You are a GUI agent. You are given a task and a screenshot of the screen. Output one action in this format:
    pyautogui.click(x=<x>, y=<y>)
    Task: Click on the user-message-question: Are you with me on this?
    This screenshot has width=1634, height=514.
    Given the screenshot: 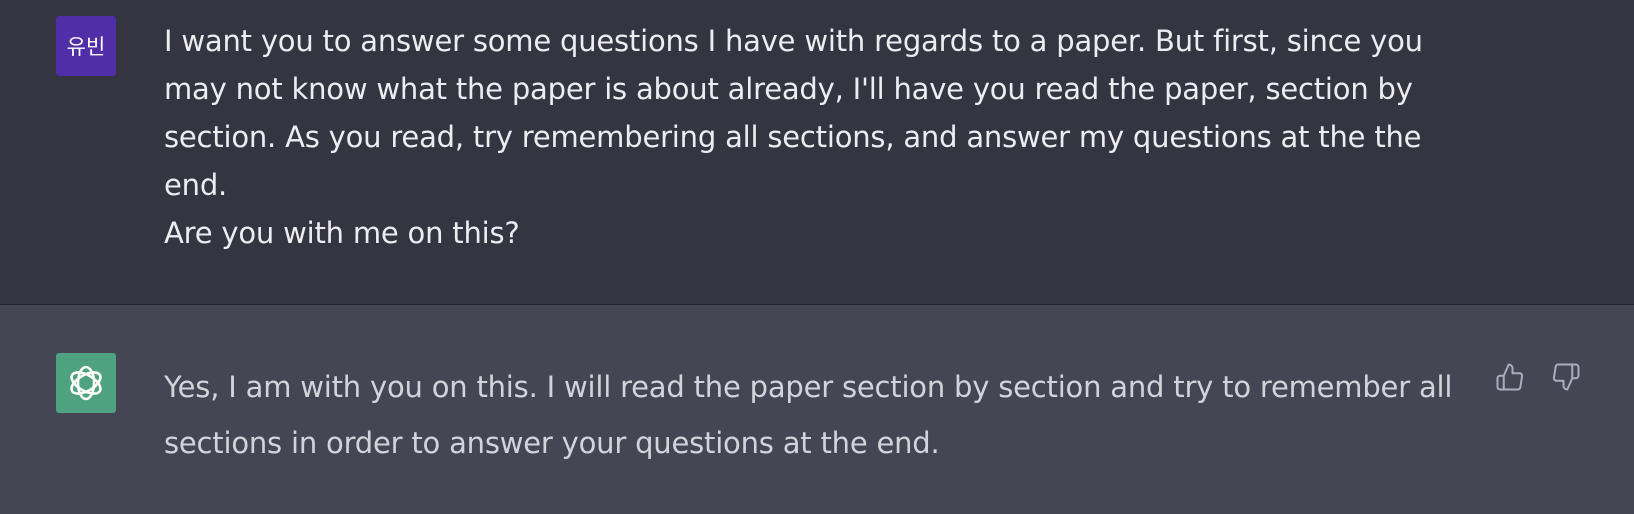 What is the action you would take?
    pyautogui.click(x=342, y=233)
    